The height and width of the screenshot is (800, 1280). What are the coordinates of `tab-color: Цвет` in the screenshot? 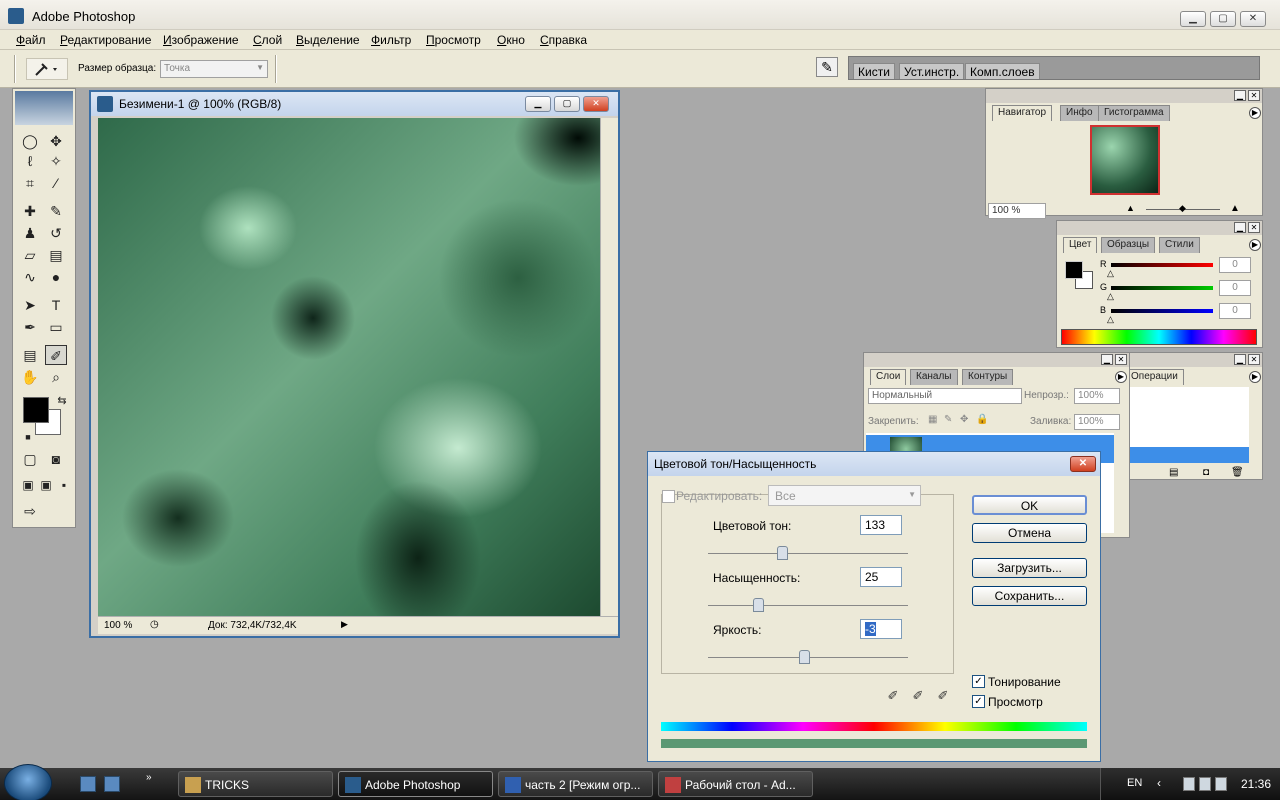 It's located at (1080, 245).